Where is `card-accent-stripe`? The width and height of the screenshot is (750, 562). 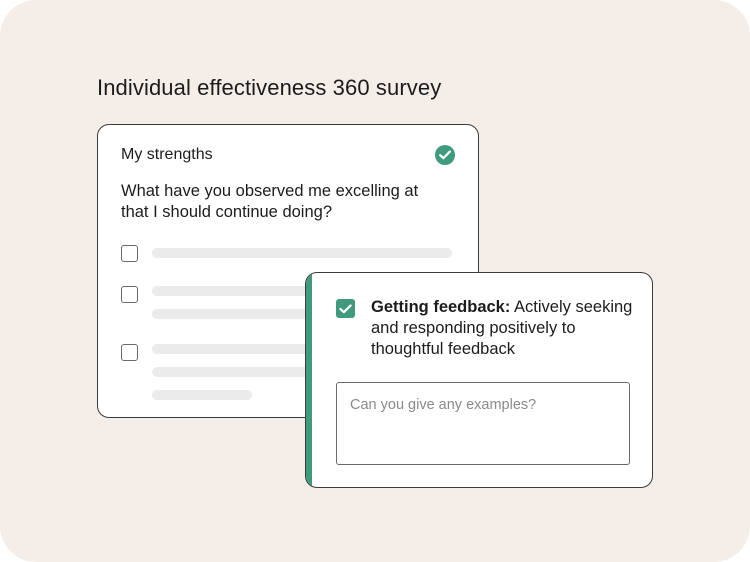 card-accent-stripe is located at coordinates (309, 380).